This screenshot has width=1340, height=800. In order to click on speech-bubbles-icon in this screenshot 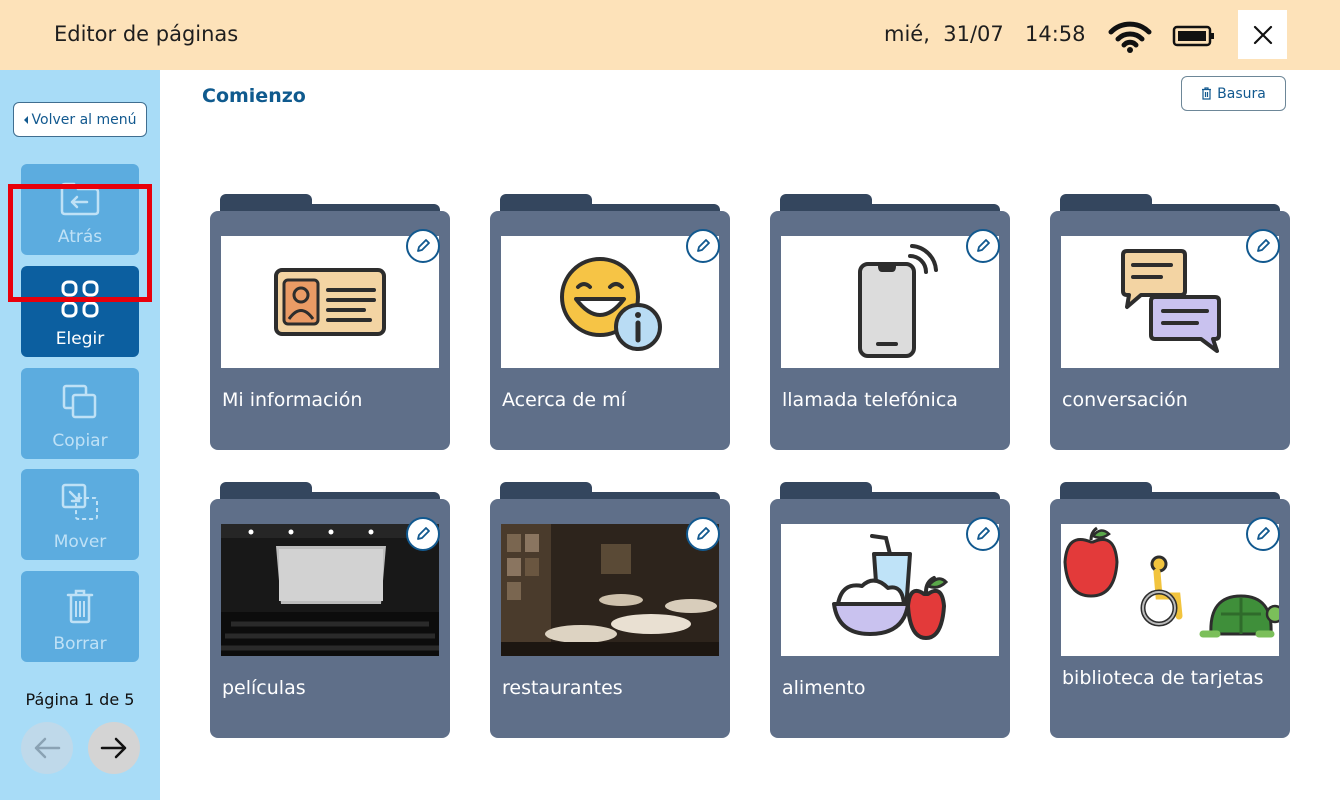, I will do `click(1171, 301)`.